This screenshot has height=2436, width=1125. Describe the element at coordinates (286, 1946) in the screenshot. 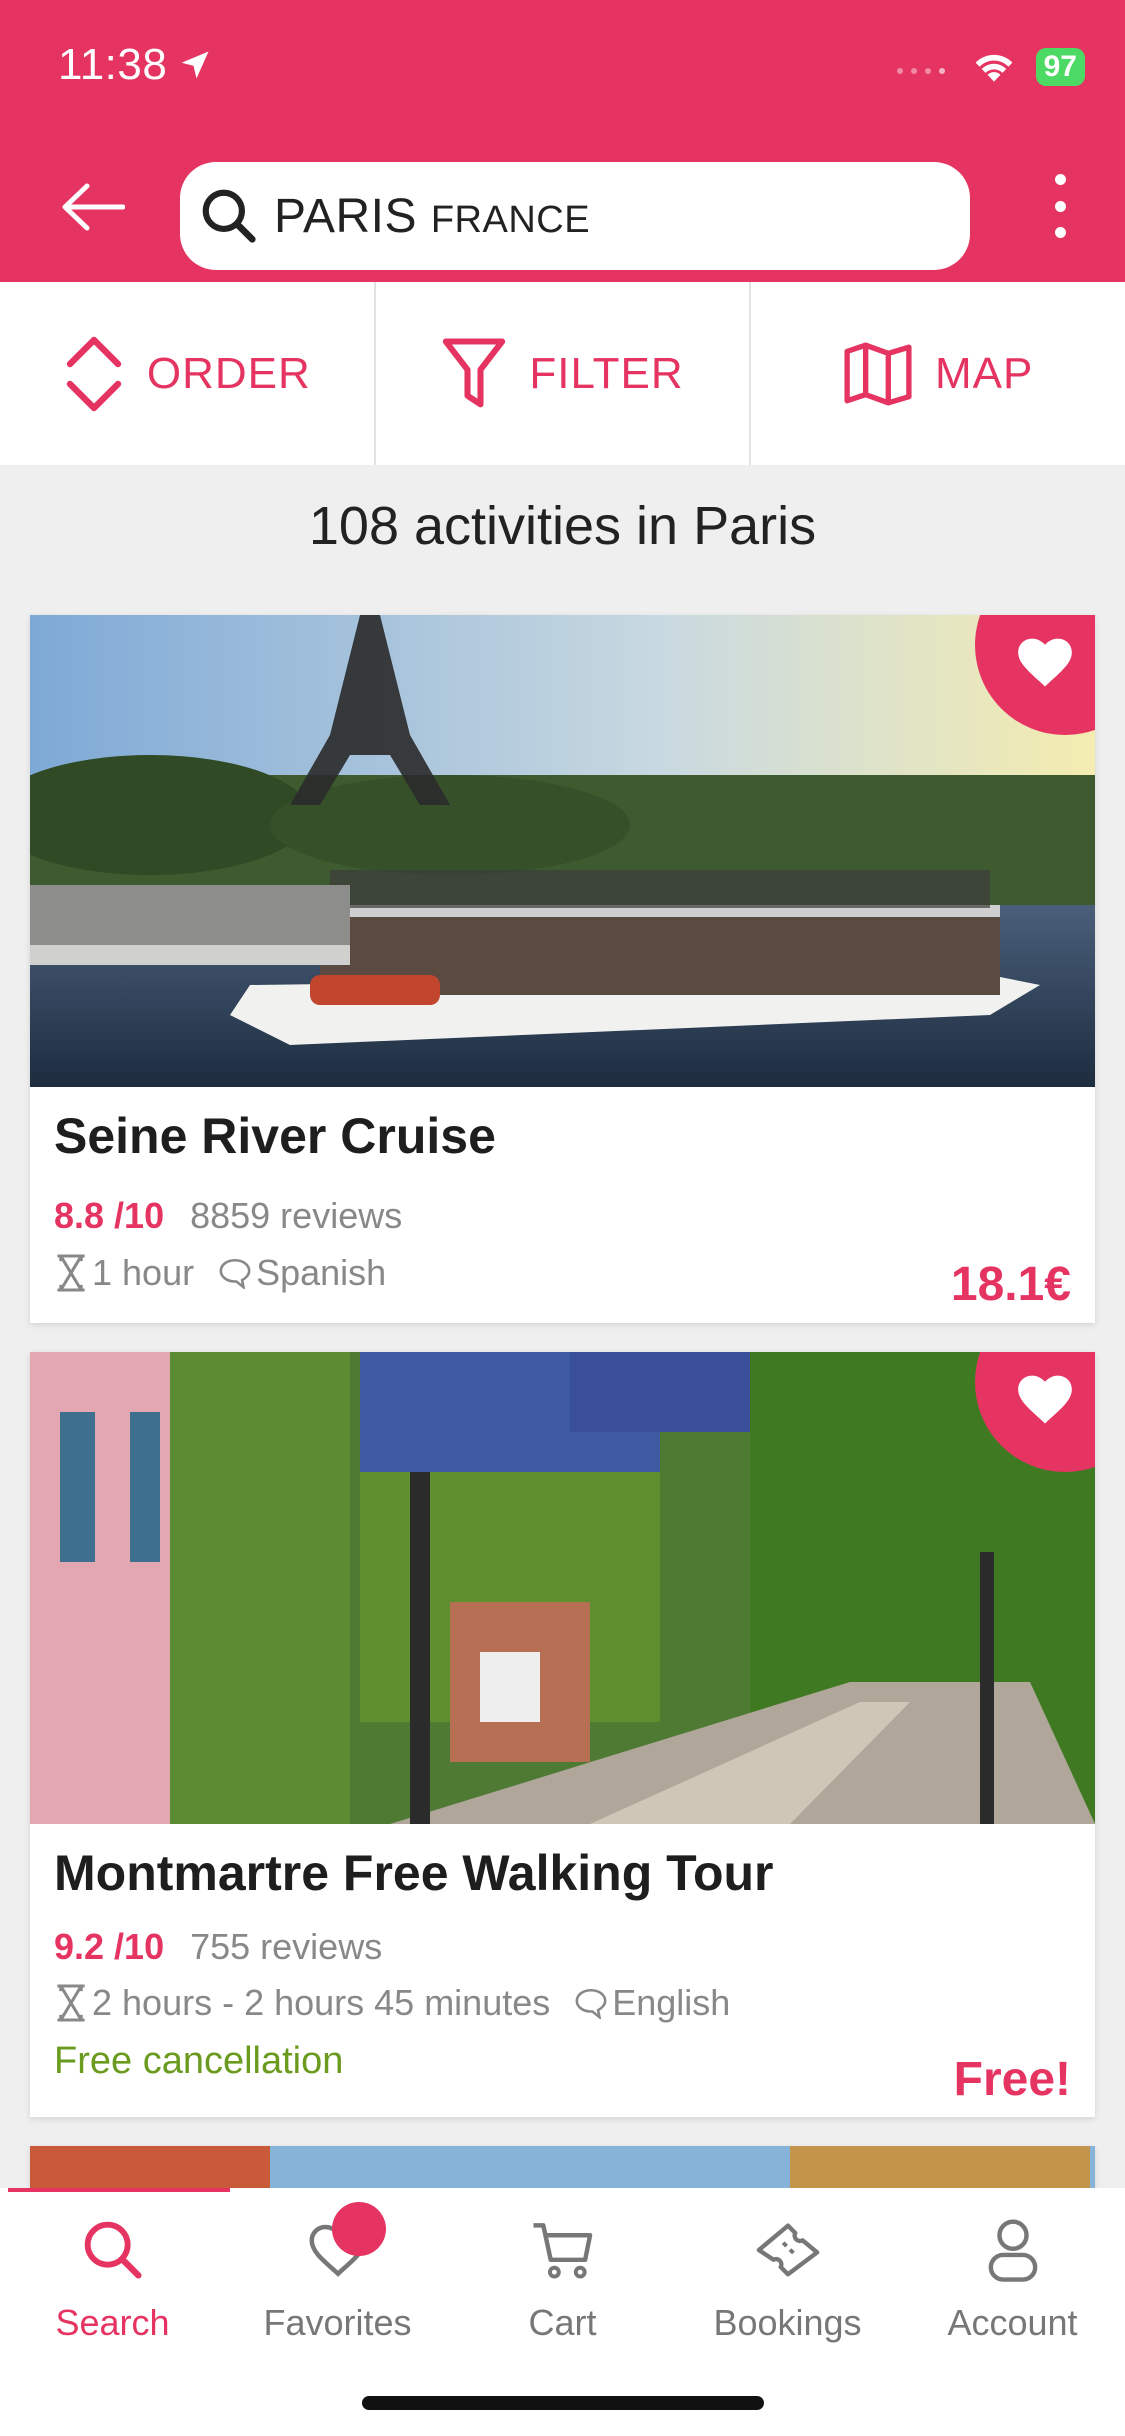

I see `review-count: 755 reviews` at that location.